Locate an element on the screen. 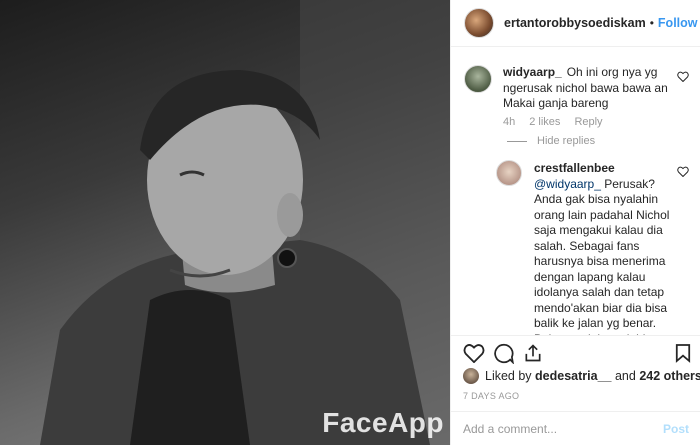 Image resolution: width=700 pixels, height=446 pixels. comment-mention: @widyaarp_ is located at coordinates (567, 184).